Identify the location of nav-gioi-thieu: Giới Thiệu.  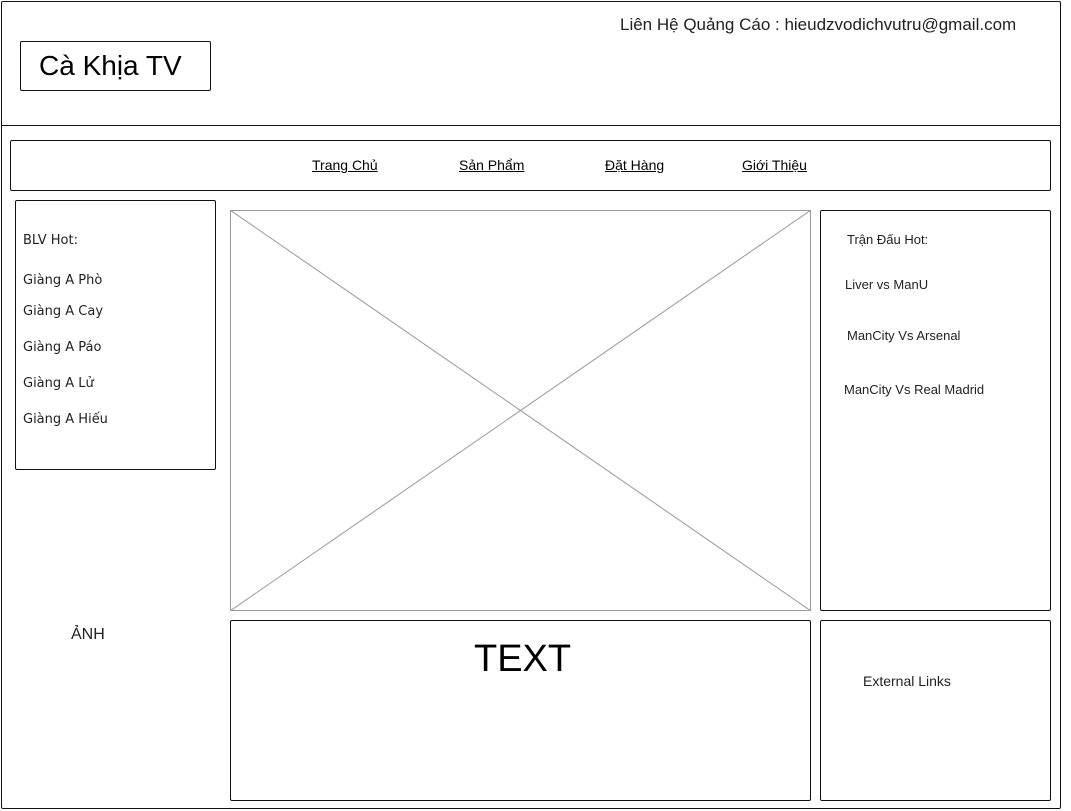
(774, 165).